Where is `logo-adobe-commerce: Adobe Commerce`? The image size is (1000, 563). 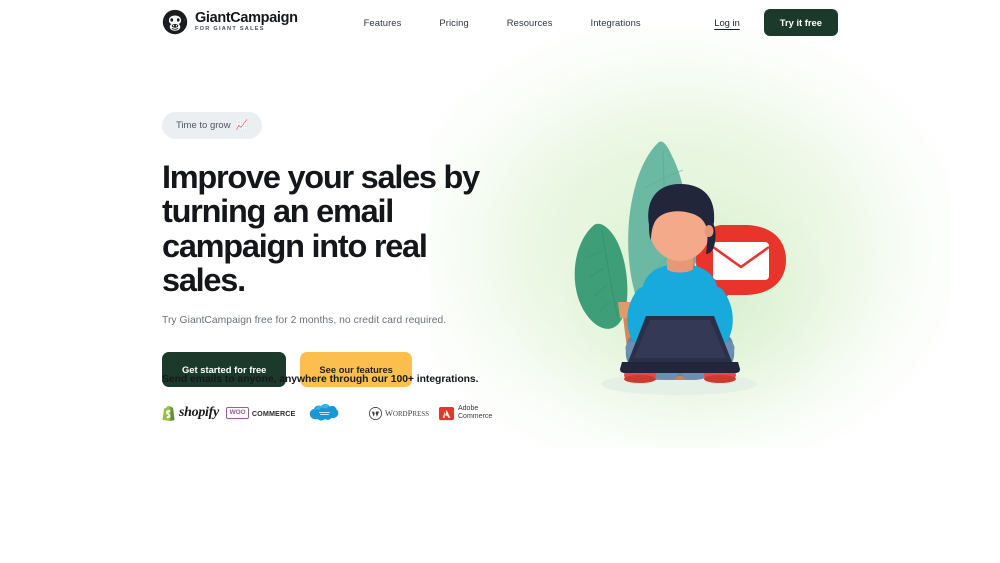
logo-adobe-commerce: Adobe Commerce is located at coordinates (474, 413).